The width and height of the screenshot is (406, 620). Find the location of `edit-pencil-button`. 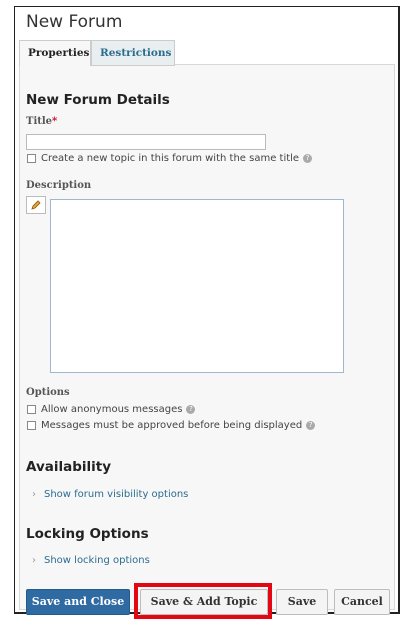

edit-pencil-button is located at coordinates (36, 205).